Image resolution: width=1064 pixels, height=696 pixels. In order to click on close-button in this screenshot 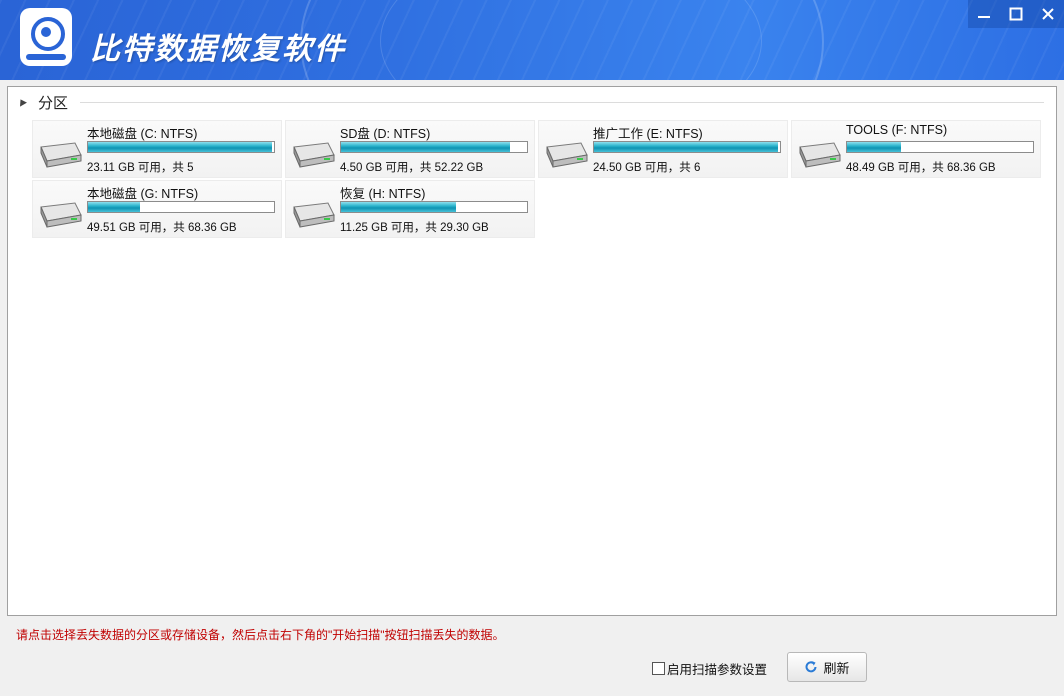, I will do `click(1048, 14)`.